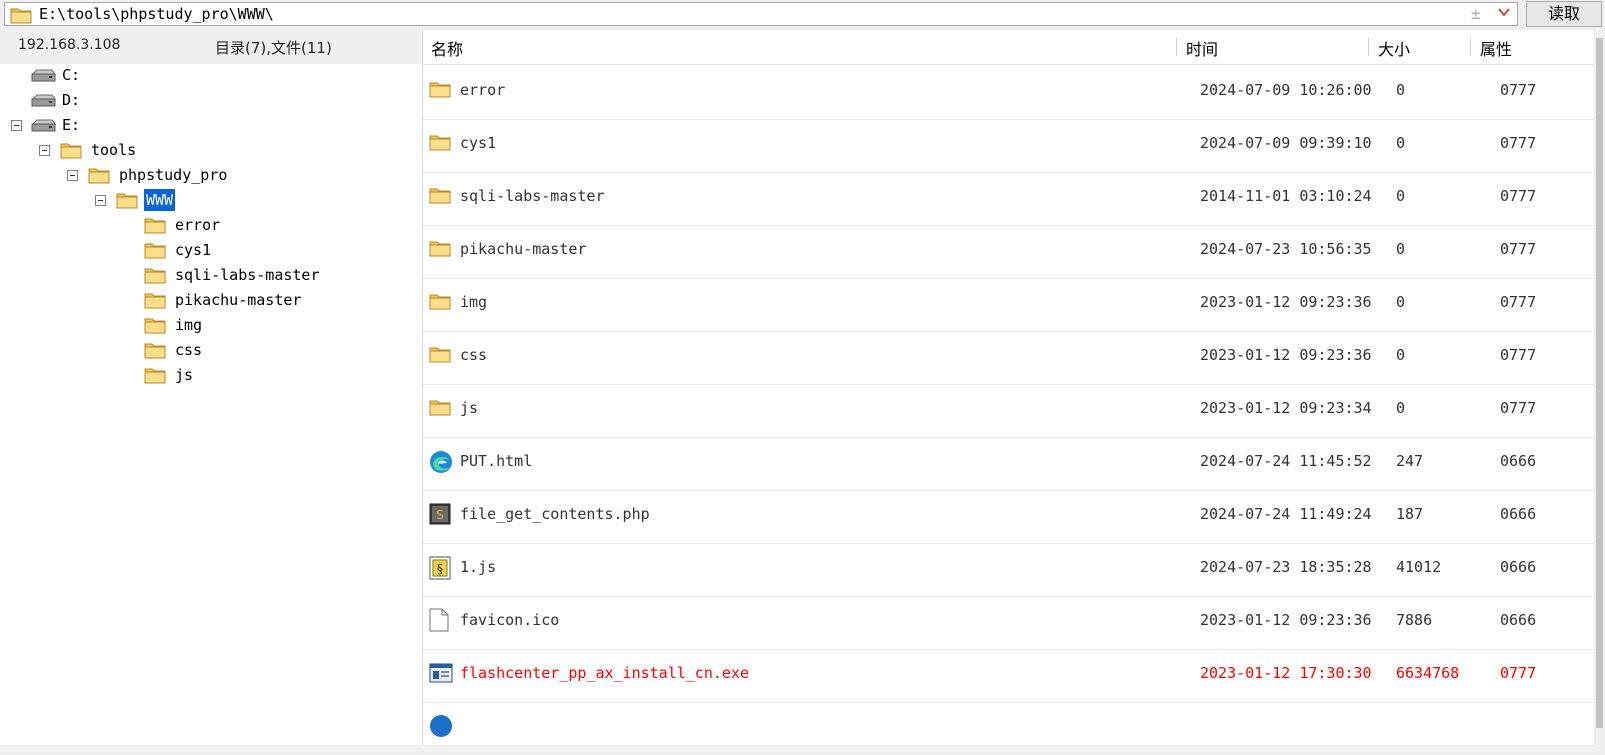 The width and height of the screenshot is (1605, 755). What do you see at coordinates (69, 45) in the screenshot?
I see `ip-address: 192.168.3.108` at bounding box center [69, 45].